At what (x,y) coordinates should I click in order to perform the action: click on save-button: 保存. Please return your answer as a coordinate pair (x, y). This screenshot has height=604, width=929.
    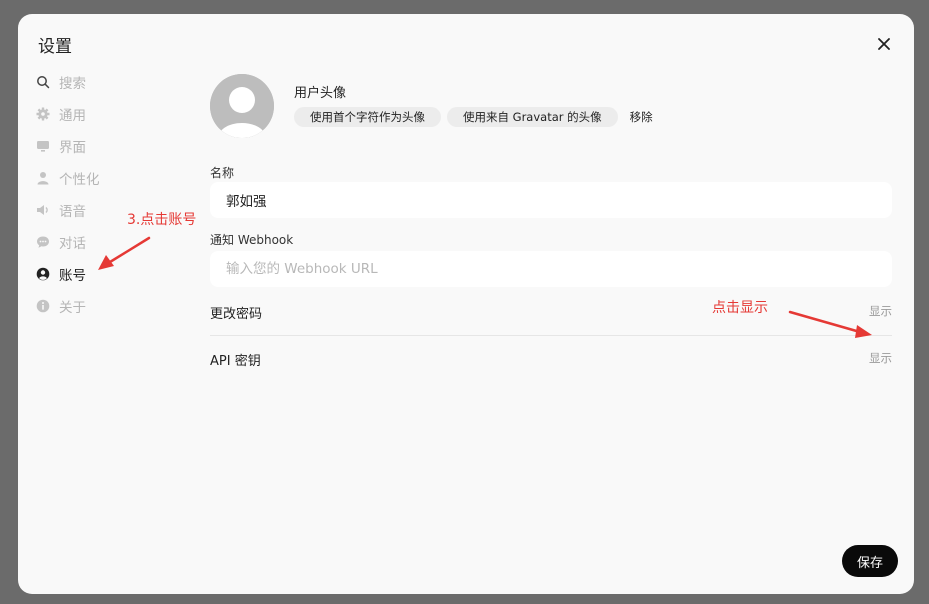
    Looking at the image, I should click on (870, 561).